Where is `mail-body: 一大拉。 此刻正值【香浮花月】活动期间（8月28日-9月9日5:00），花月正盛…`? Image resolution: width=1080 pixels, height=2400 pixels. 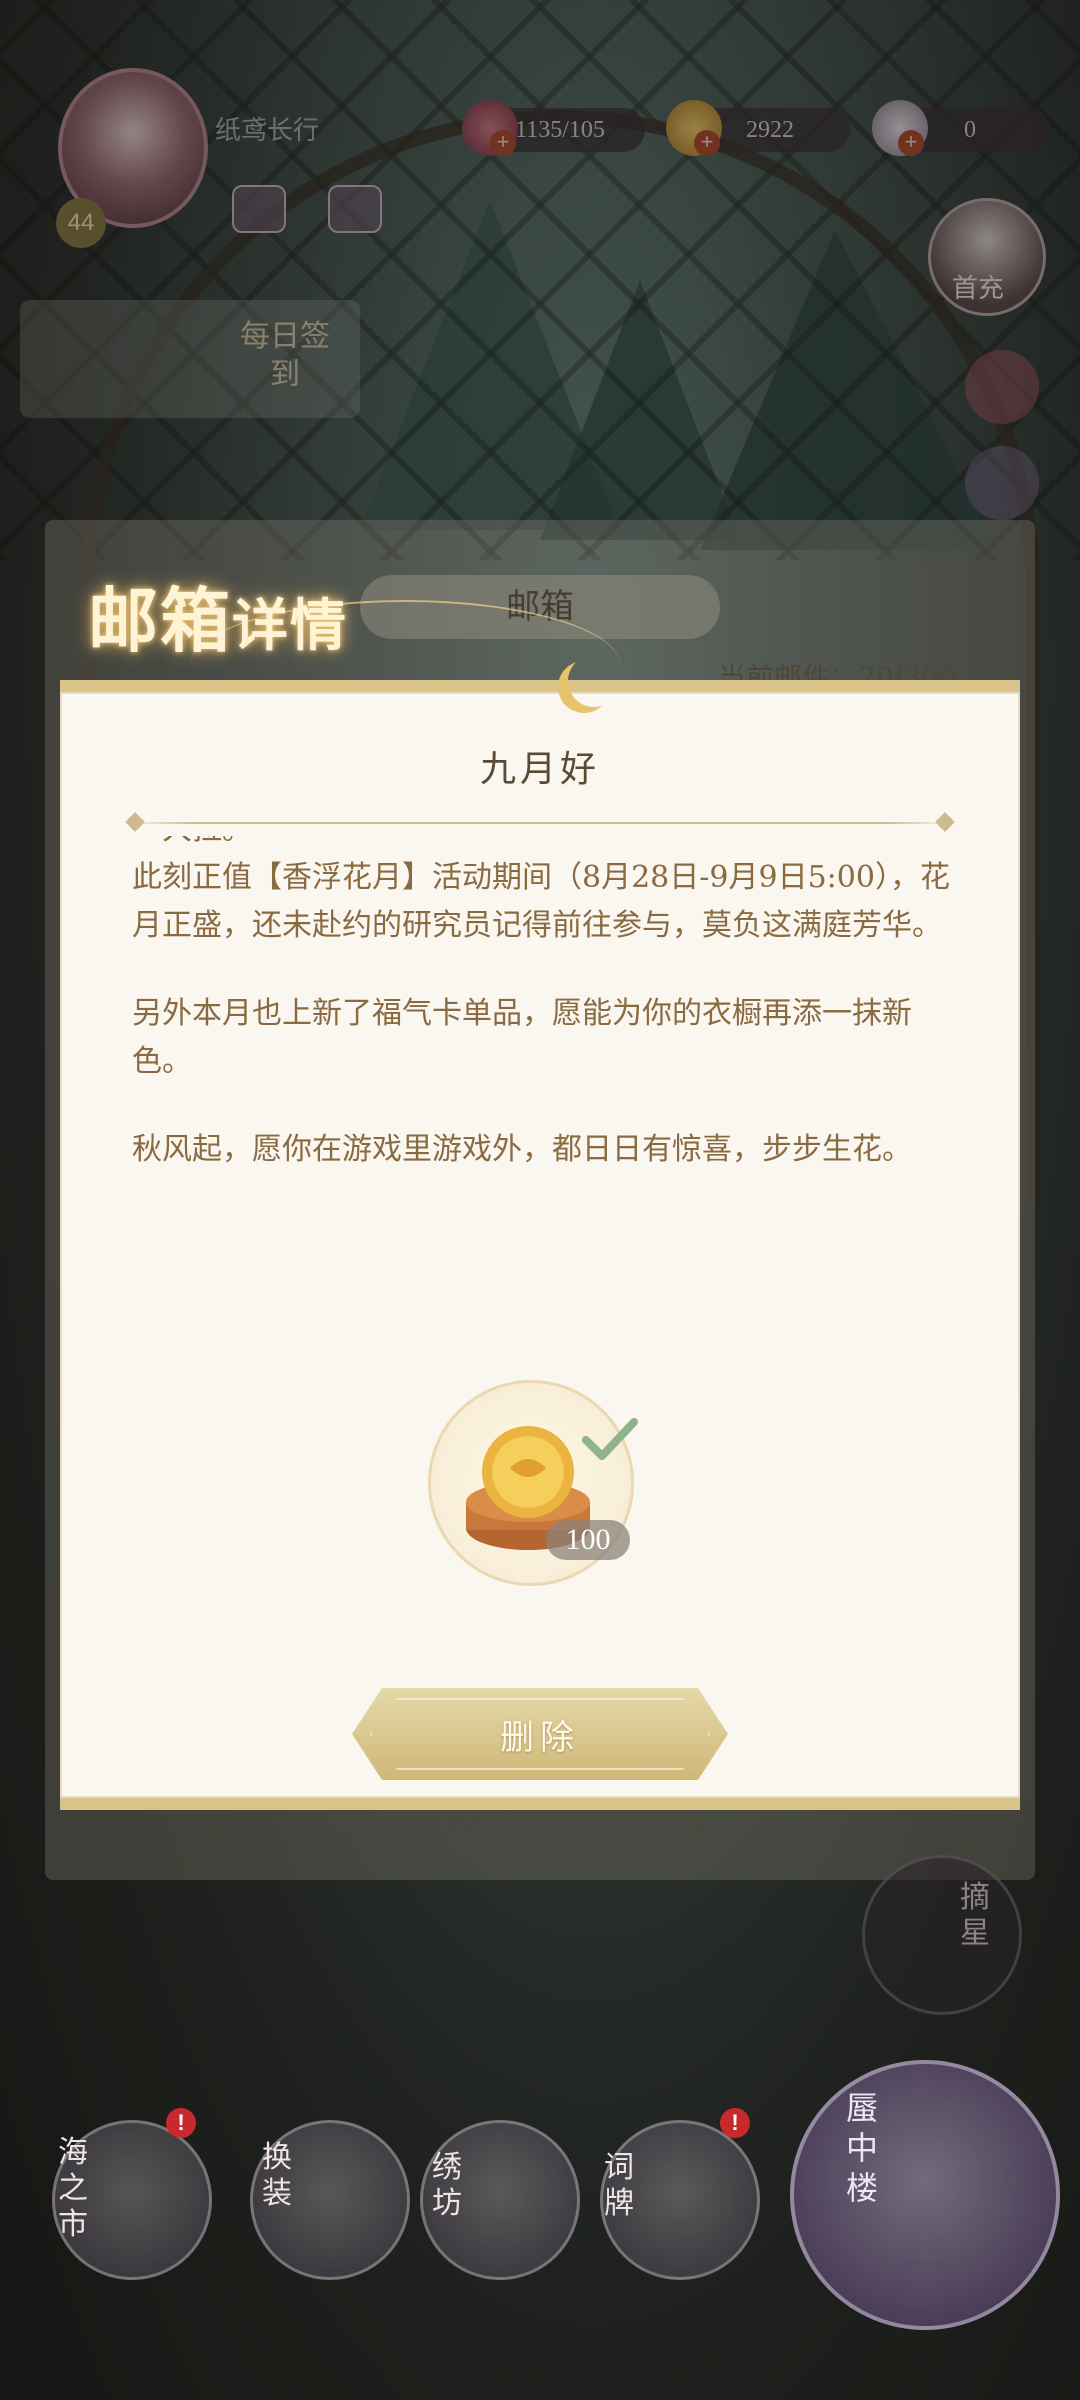 mail-body: 一大拉。 此刻正值【香浮花月】活动期间（8月28日-9月9日5:00），花月正盛… is located at coordinates (542, 1066).